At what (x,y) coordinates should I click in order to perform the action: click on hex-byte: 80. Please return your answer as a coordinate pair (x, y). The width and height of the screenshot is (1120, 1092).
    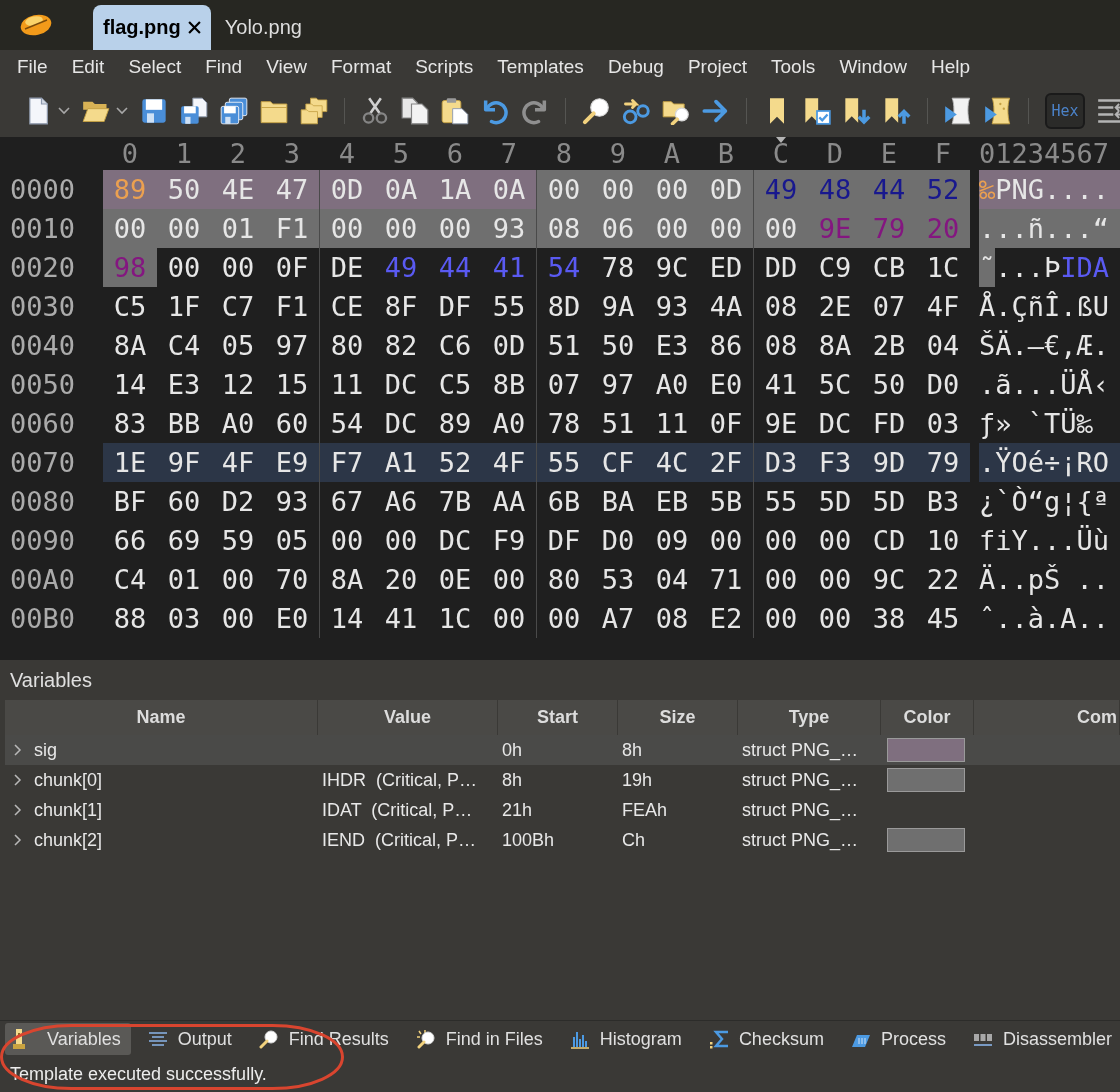
    Looking at the image, I should click on (564, 580).